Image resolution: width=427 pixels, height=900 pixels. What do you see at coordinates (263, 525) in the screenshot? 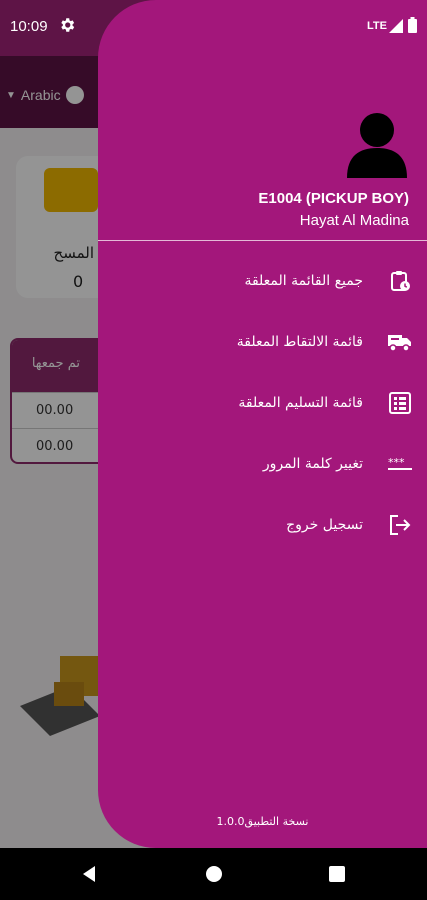
I see `menu-logout: تسجيل خروج` at bounding box center [263, 525].